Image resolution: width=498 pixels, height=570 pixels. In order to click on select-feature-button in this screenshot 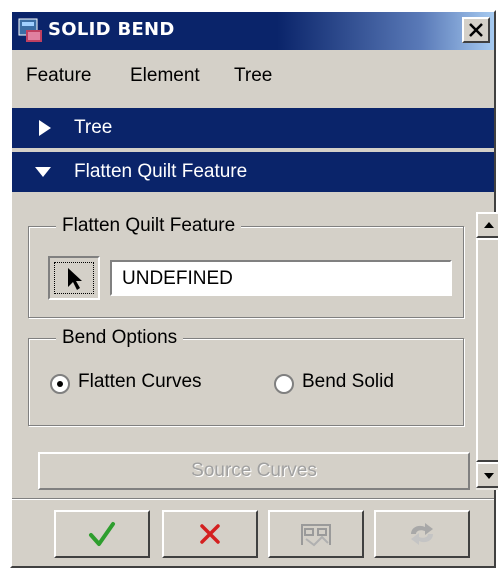, I will do `click(74, 278)`.